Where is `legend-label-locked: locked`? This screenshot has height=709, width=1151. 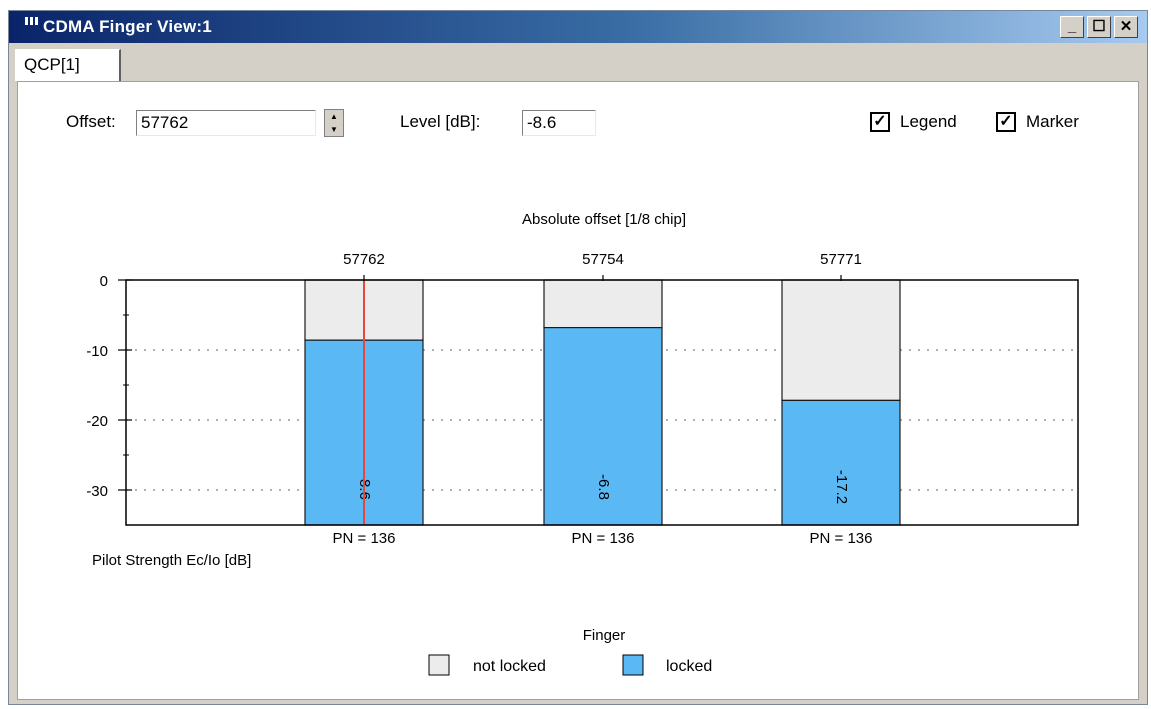
legend-label-locked: locked is located at coordinates (689, 666).